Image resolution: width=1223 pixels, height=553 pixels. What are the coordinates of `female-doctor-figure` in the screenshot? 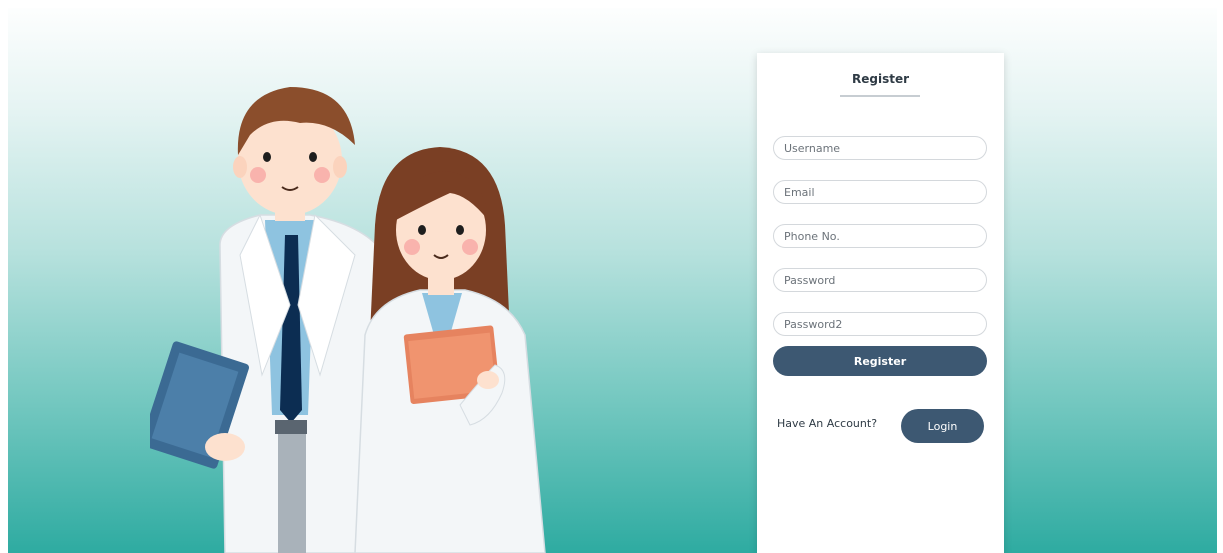 It's located at (450, 350).